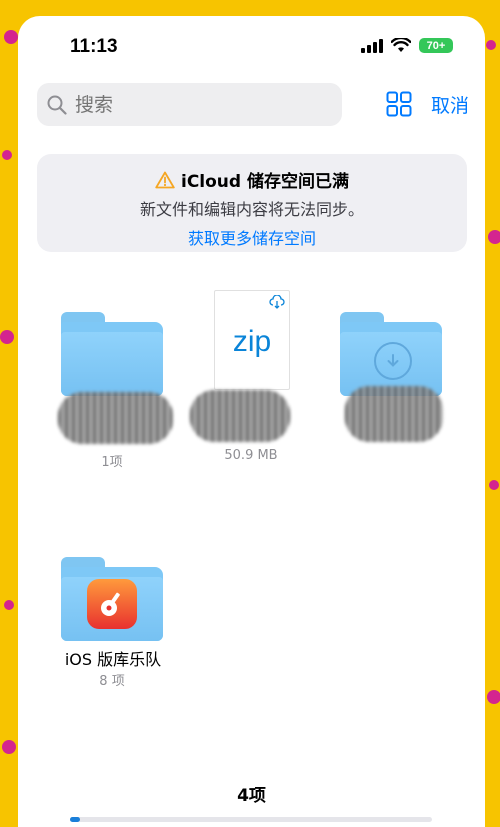 The height and width of the screenshot is (827, 500). I want to click on zip-file-item: zip, so click(252, 340).